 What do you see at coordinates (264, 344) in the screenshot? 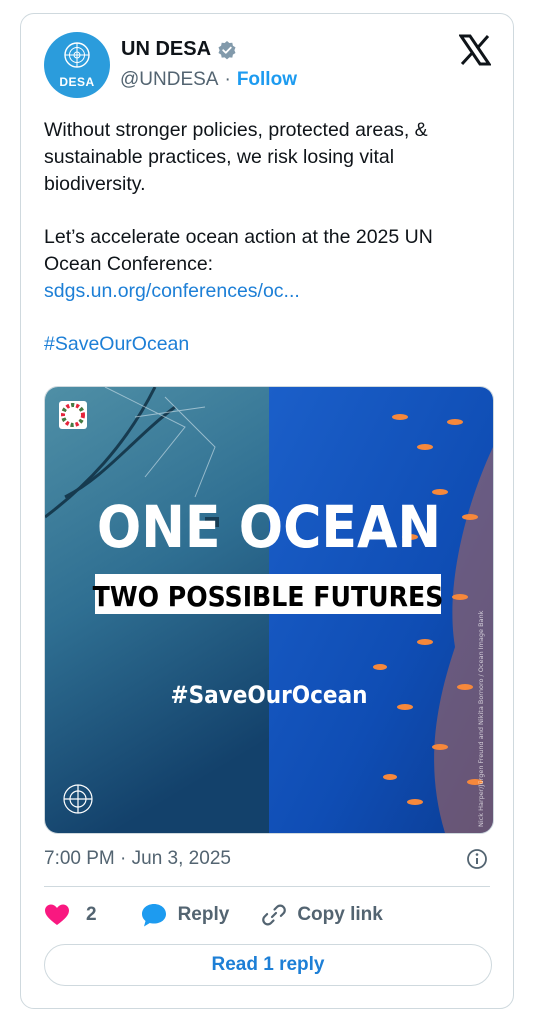
I see `tweet-hashtag: #SaveOurOcean` at bounding box center [264, 344].